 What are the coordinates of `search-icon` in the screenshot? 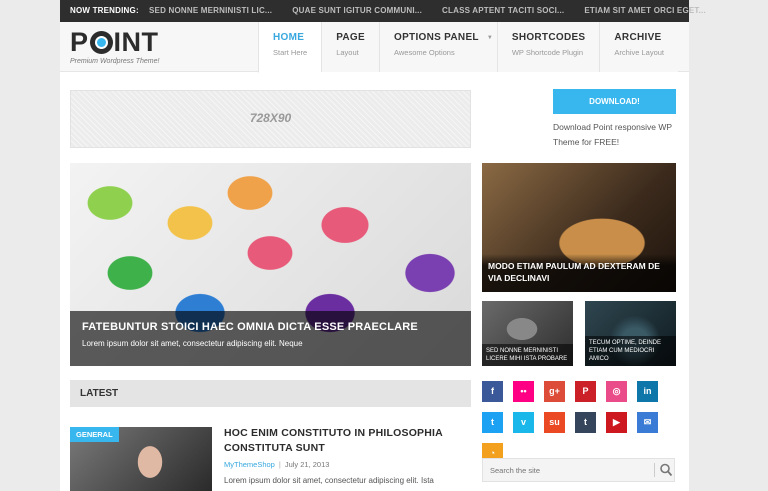 It's located at (666, 470).